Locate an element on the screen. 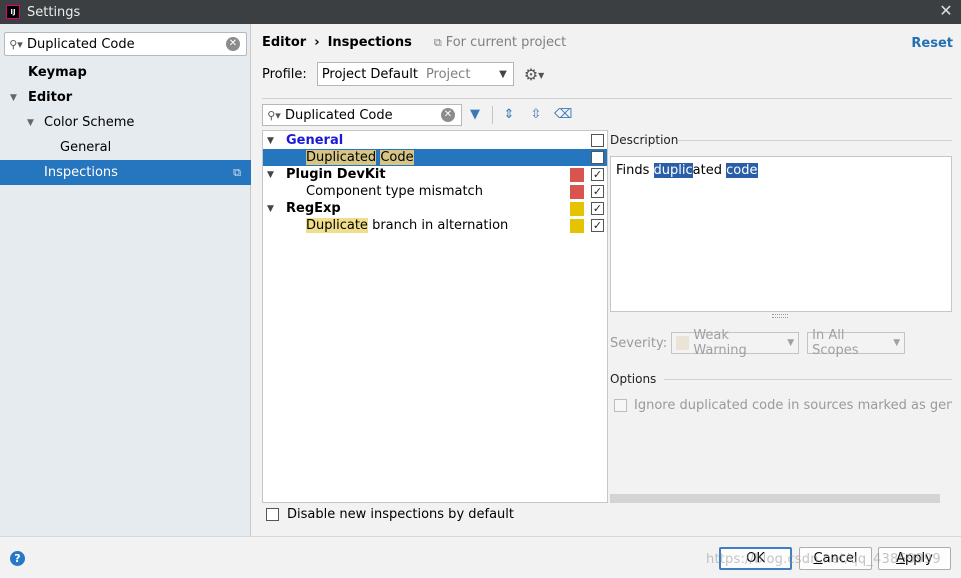  sidebar-item-general: General is located at coordinates (125, 147).